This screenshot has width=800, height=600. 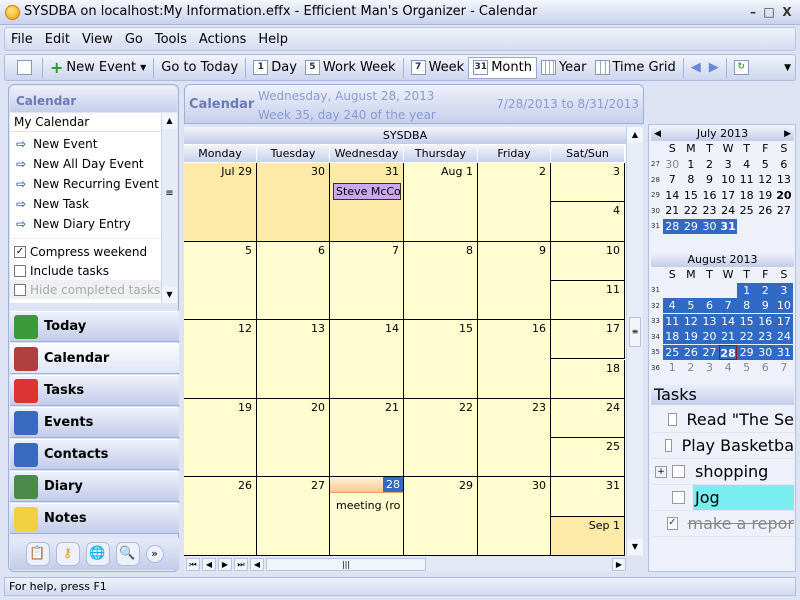 What do you see at coordinates (97, 554) in the screenshot?
I see `globe-lock-icon: 🌐` at bounding box center [97, 554].